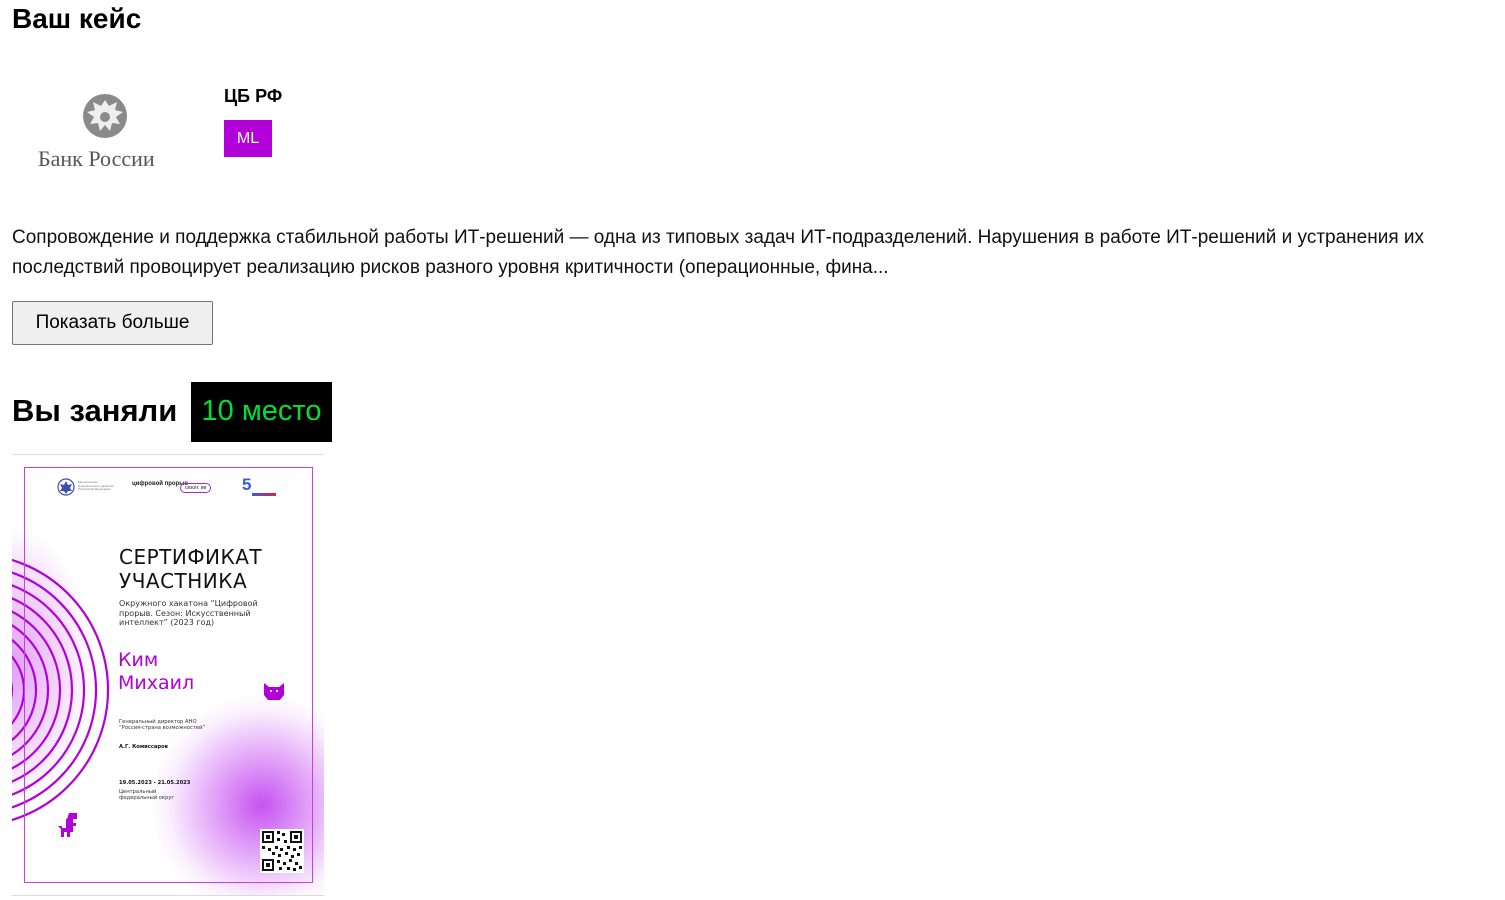 The image size is (1505, 900). Describe the element at coordinates (282, 851) in the screenshot. I see `qr-code-icon` at that location.